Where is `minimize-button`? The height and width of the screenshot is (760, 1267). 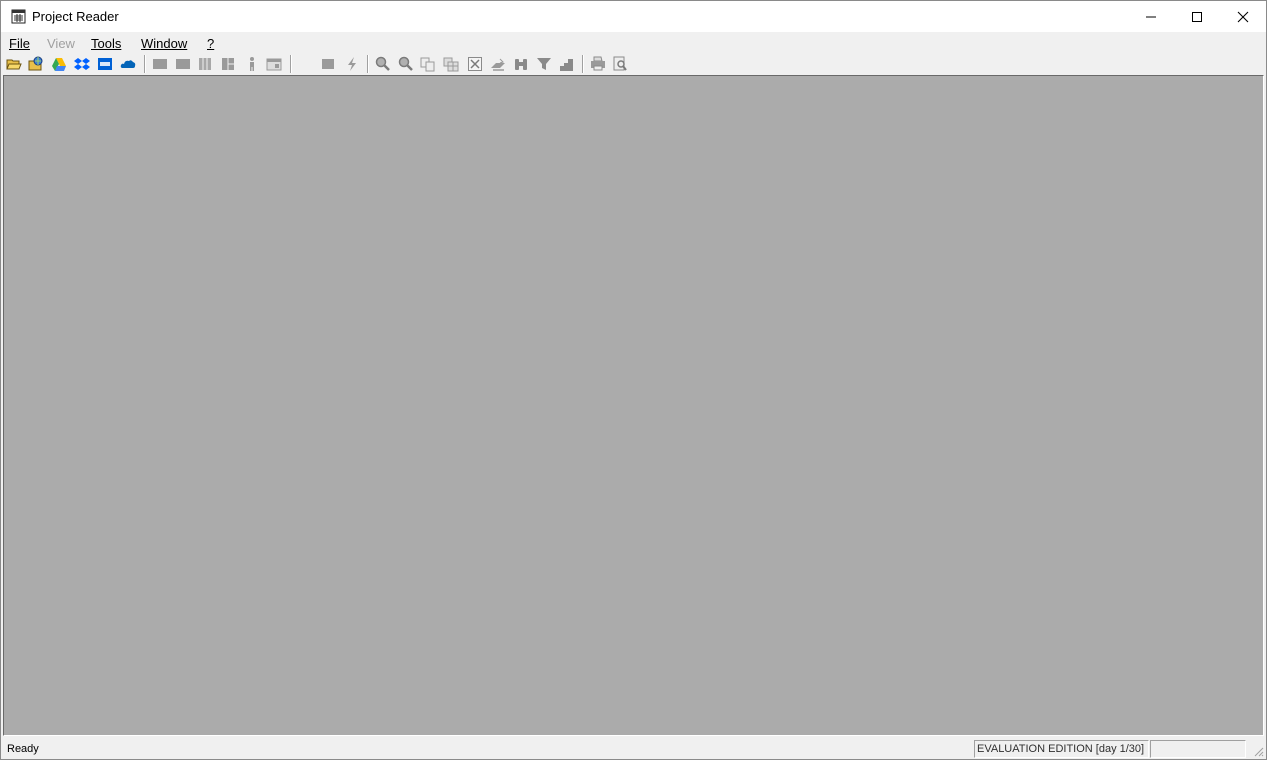 minimize-button is located at coordinates (1151, 16).